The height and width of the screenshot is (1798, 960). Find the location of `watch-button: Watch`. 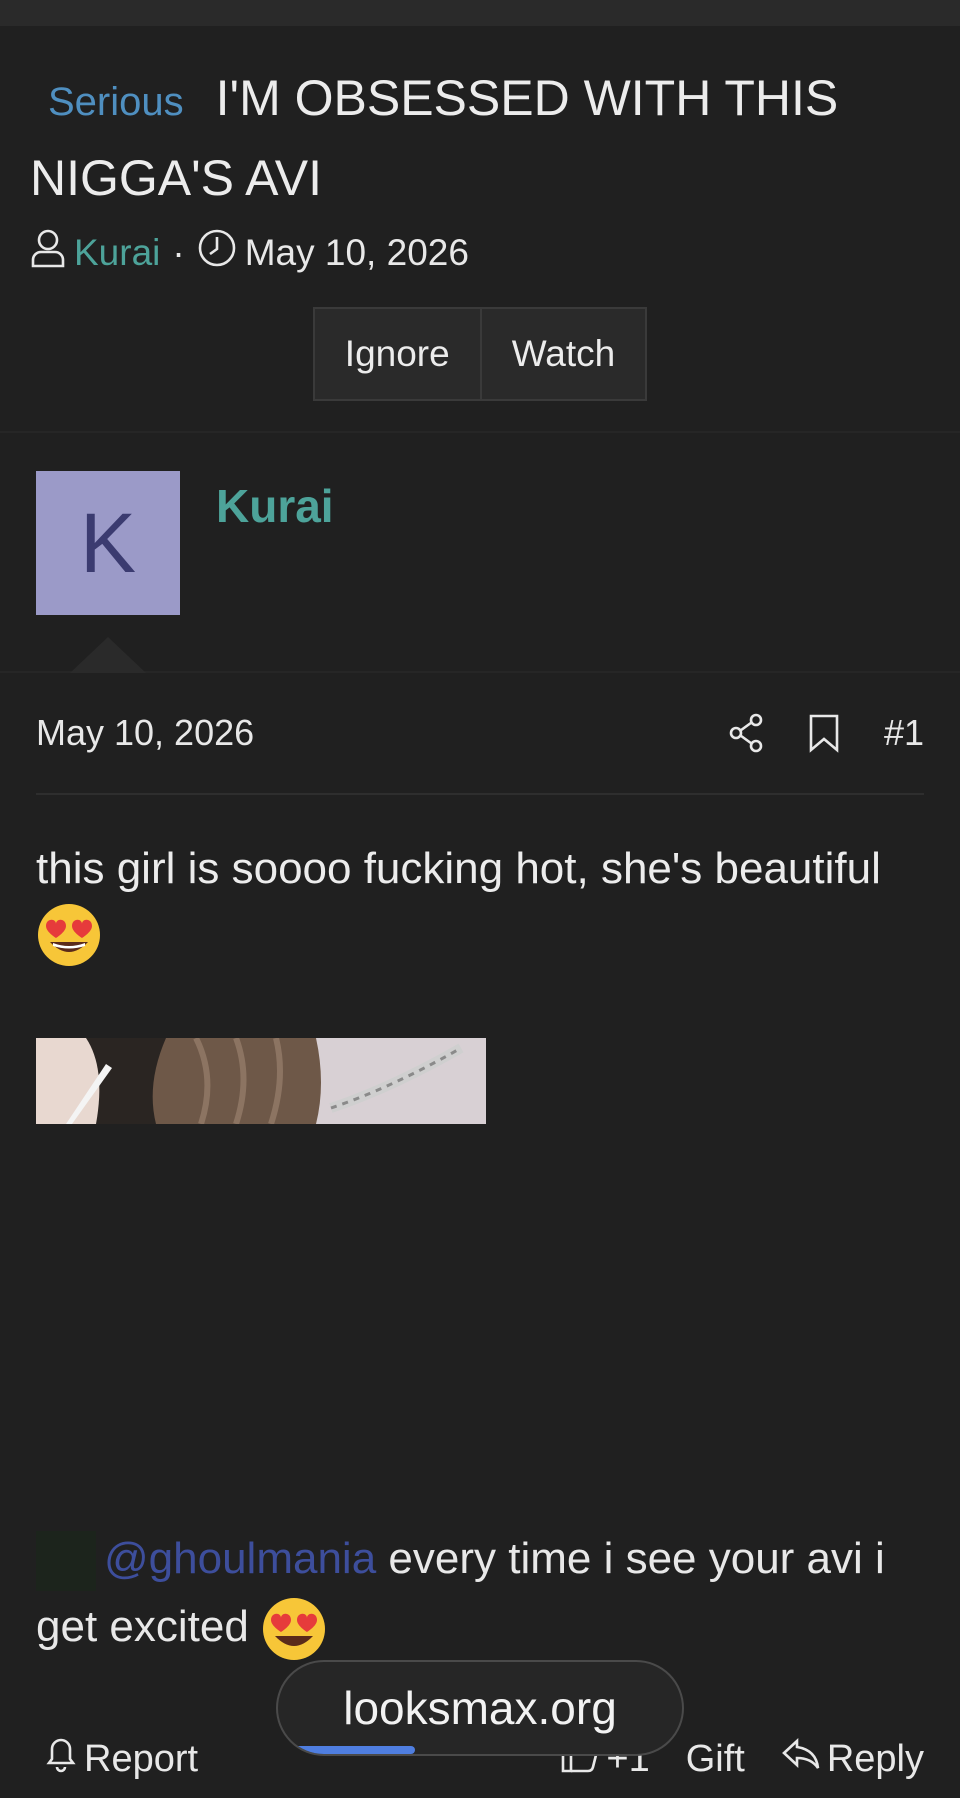

watch-button: Watch is located at coordinates (564, 354).